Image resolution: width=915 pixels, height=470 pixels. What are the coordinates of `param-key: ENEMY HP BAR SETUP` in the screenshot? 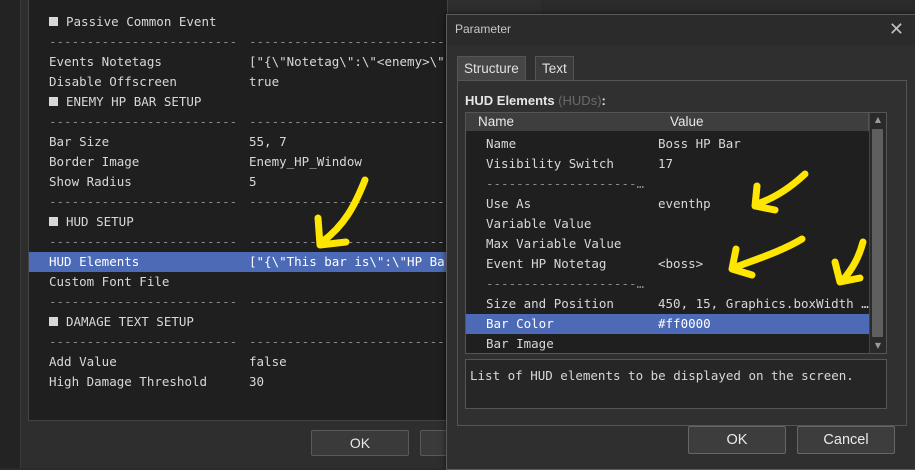 It's located at (125, 102).